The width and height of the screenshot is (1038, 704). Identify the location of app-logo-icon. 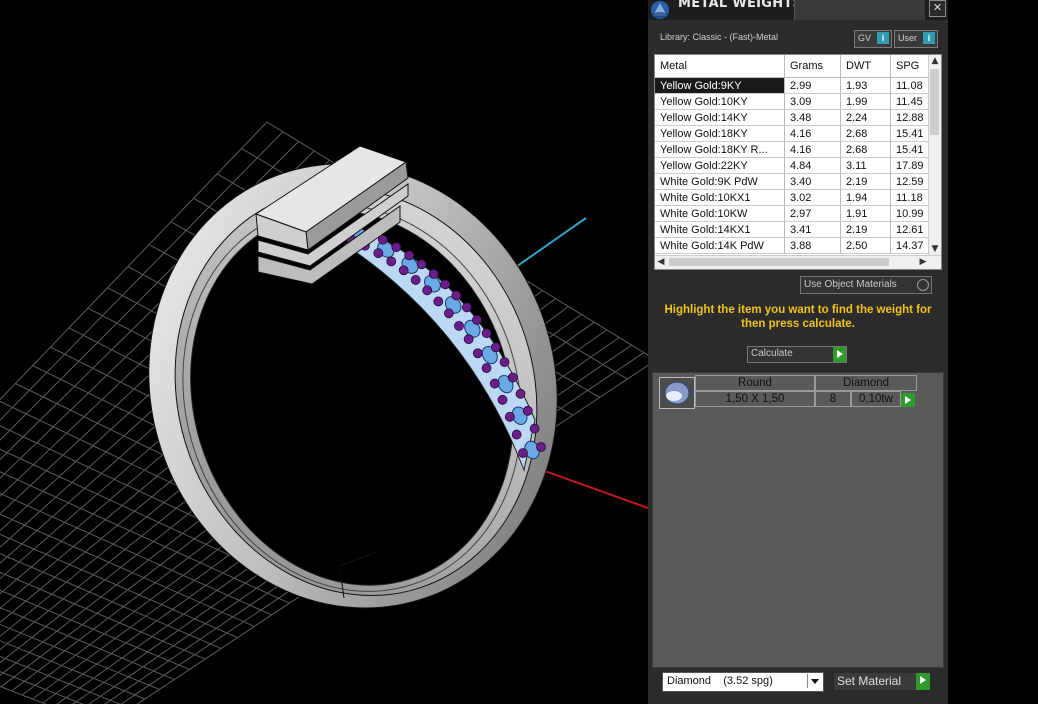
(660, 10).